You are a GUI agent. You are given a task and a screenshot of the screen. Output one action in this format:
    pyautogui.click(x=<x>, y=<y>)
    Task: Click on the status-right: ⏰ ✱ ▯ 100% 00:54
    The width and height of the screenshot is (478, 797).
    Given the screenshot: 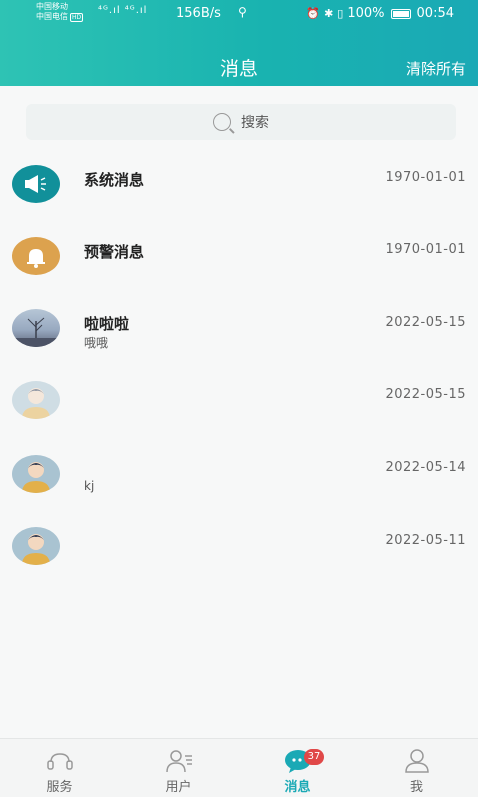 What is the action you would take?
    pyautogui.click(x=380, y=13)
    